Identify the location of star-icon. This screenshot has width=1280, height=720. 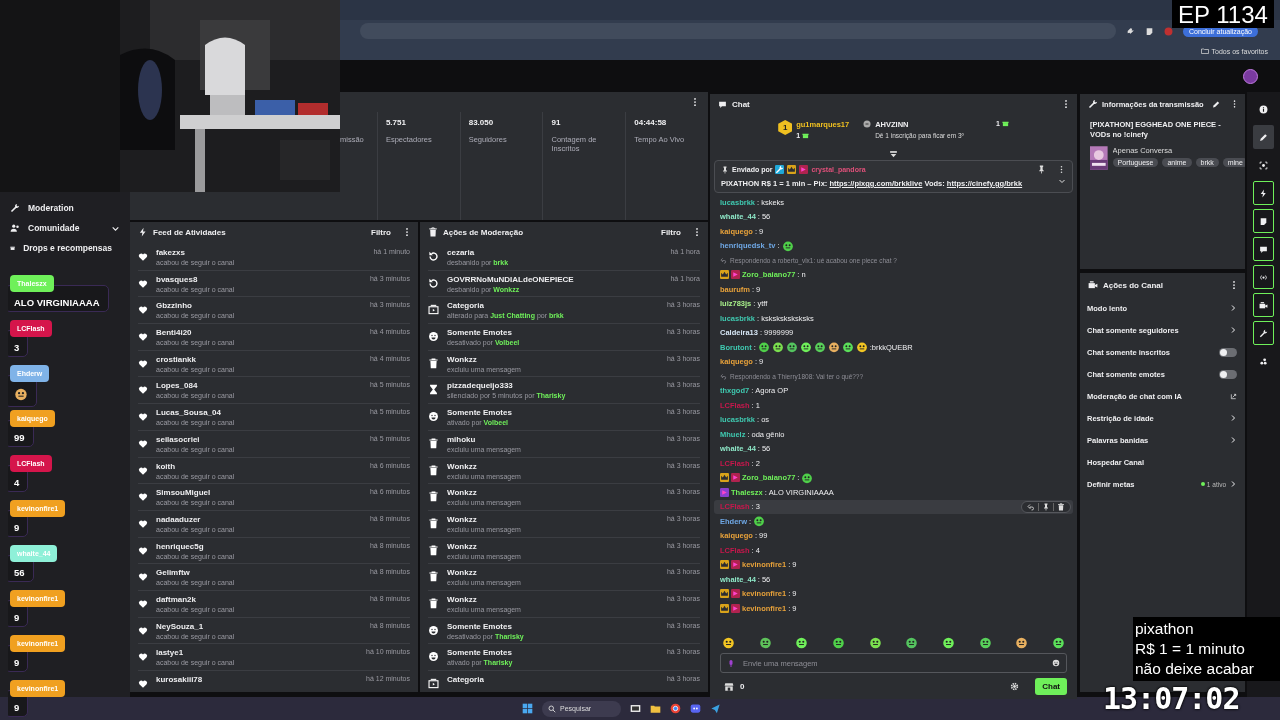
(1130, 31).